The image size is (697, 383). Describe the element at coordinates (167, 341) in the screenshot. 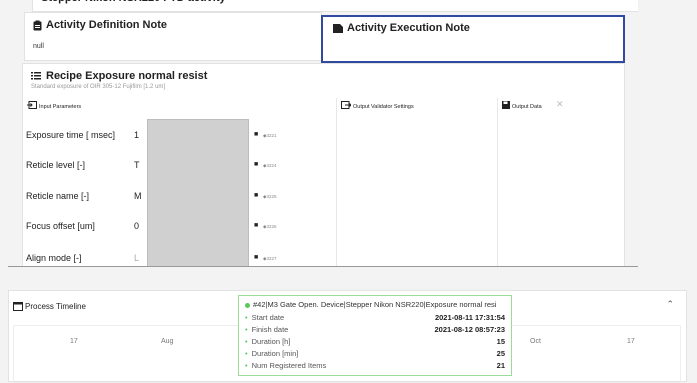

I see `axis-label: Aug` at that location.